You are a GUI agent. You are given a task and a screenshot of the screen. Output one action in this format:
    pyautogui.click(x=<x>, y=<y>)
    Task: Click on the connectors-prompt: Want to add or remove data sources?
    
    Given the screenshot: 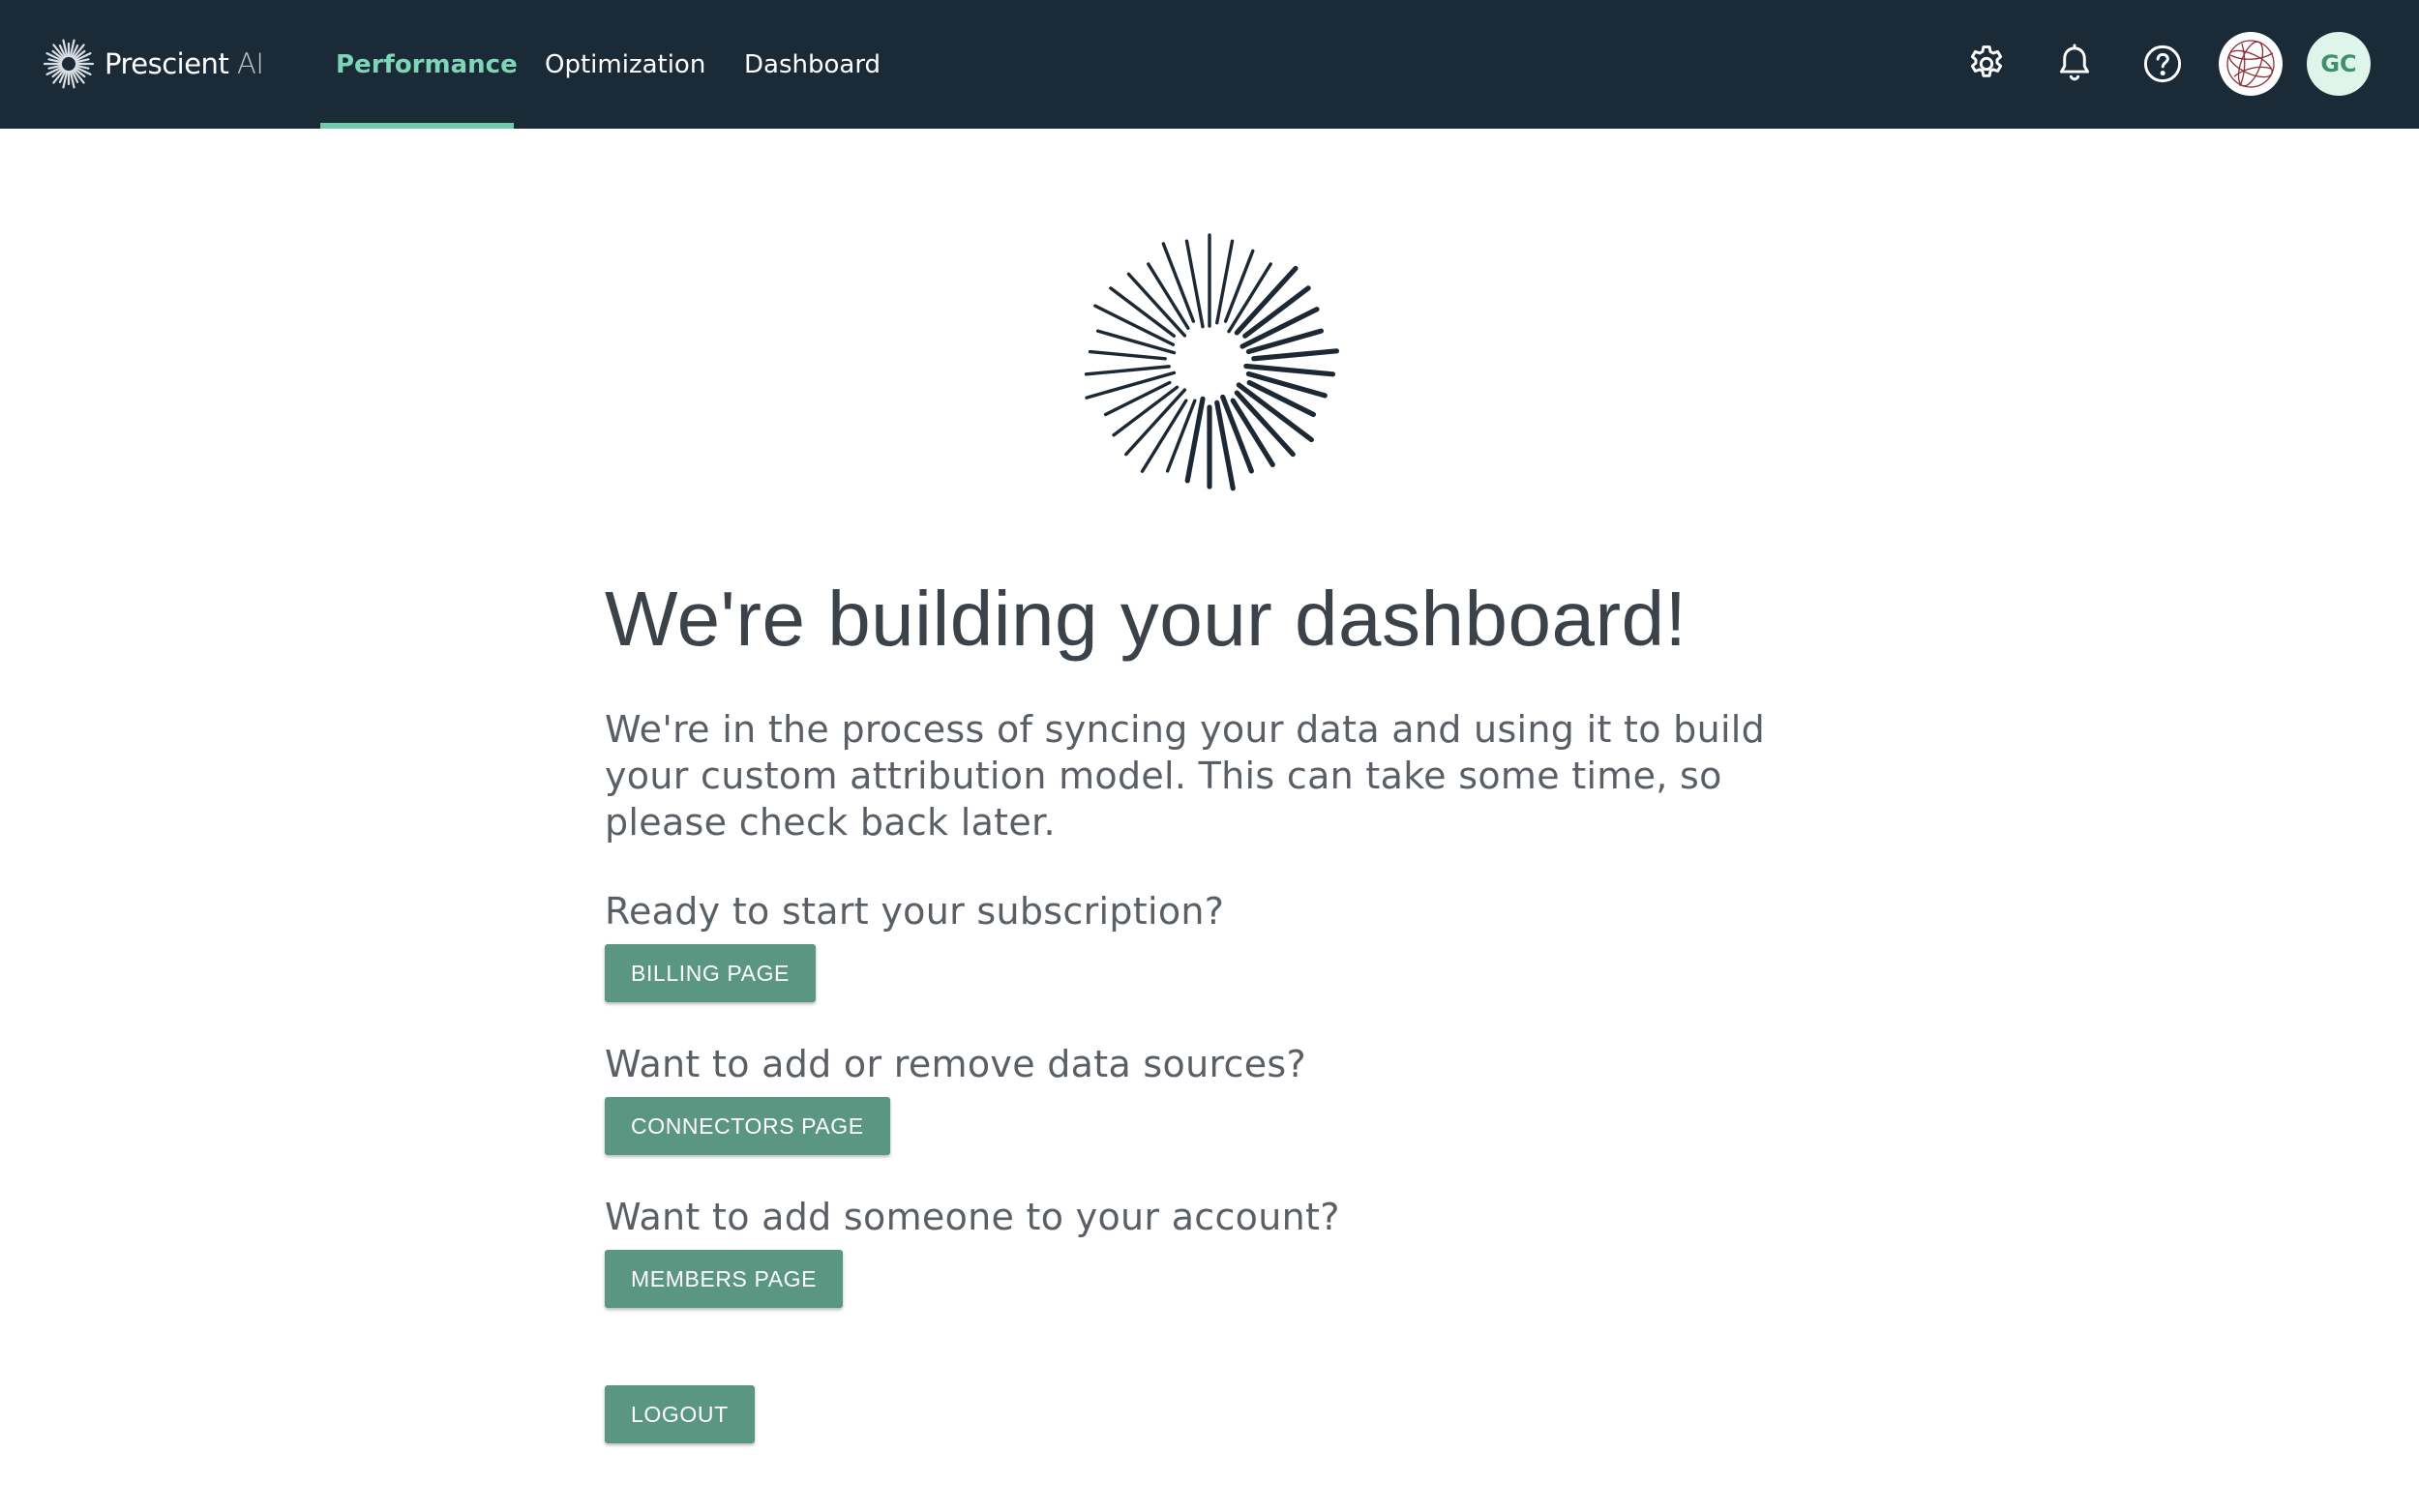 What is the action you would take?
    pyautogui.click(x=955, y=1064)
    